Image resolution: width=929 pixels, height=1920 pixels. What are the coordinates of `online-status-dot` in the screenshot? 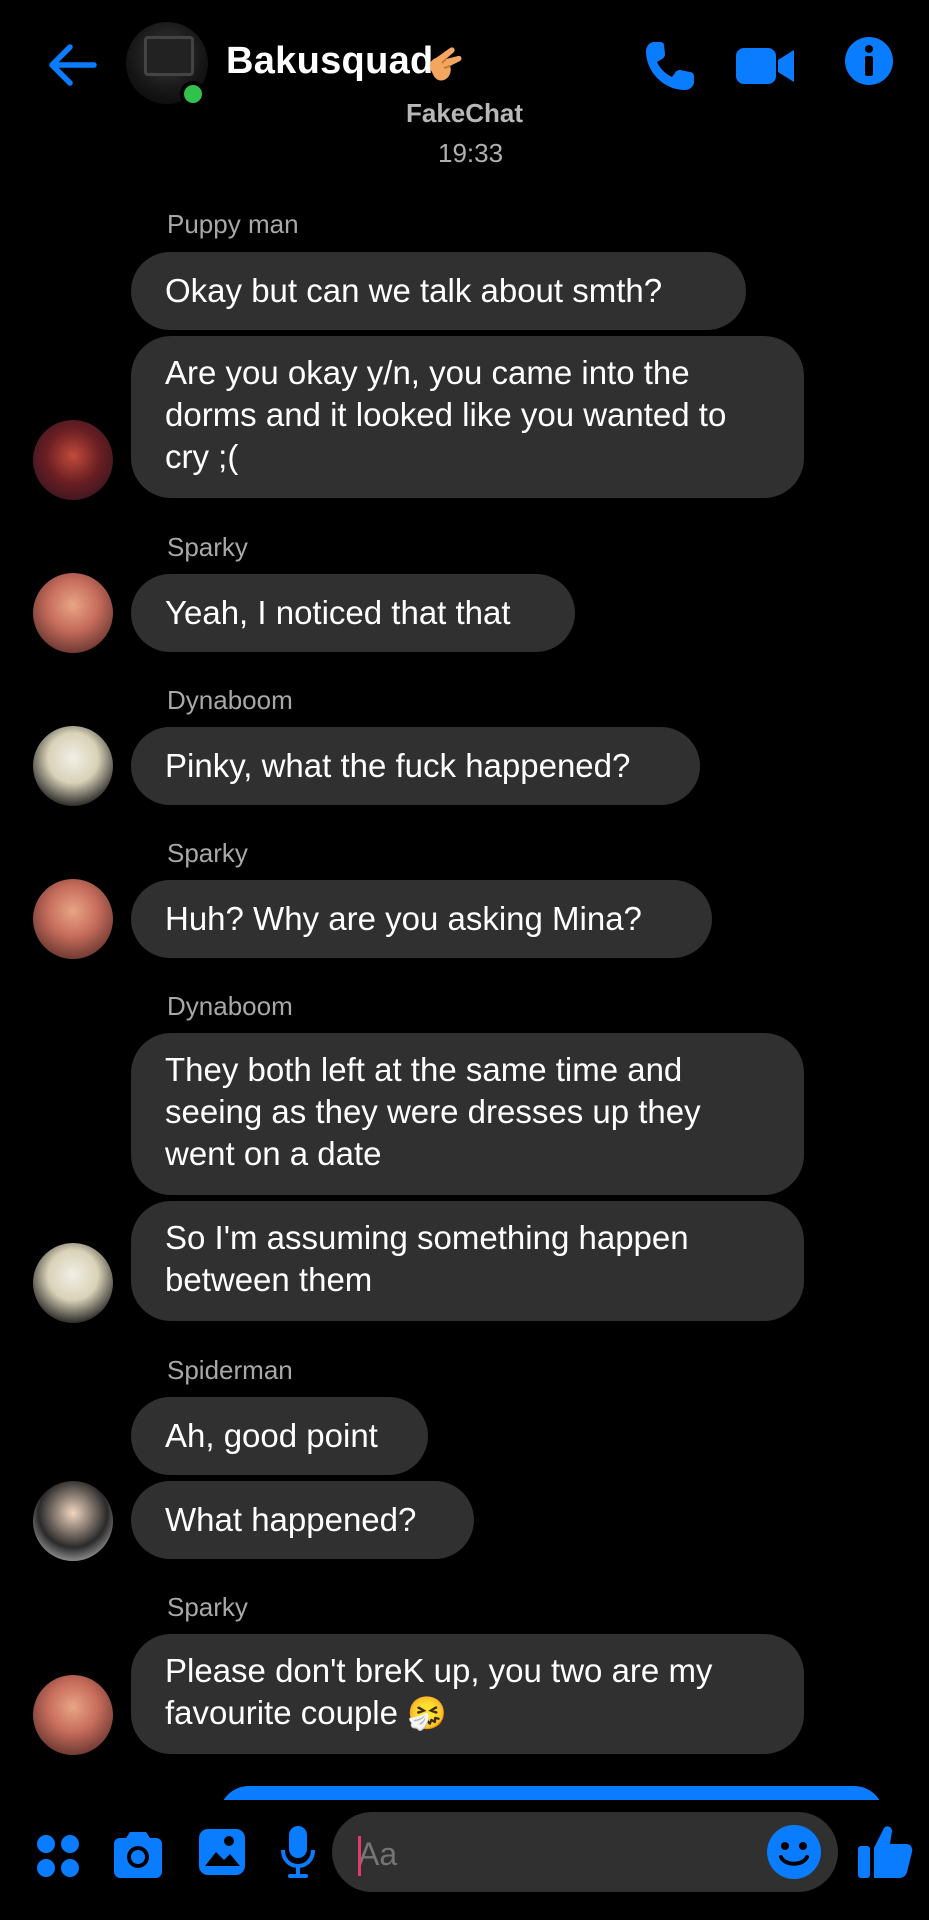 It's located at (193, 94).